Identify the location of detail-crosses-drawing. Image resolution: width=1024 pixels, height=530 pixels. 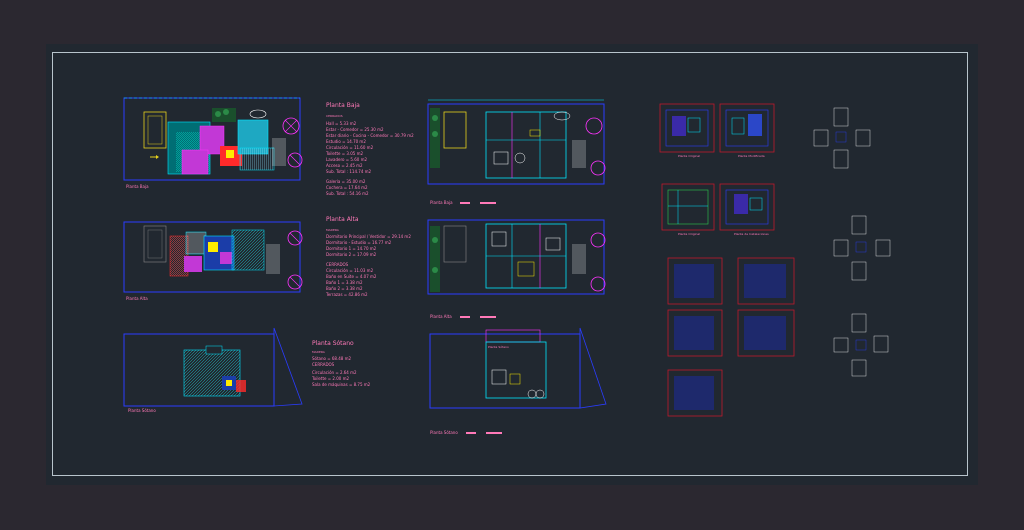
(852, 242).